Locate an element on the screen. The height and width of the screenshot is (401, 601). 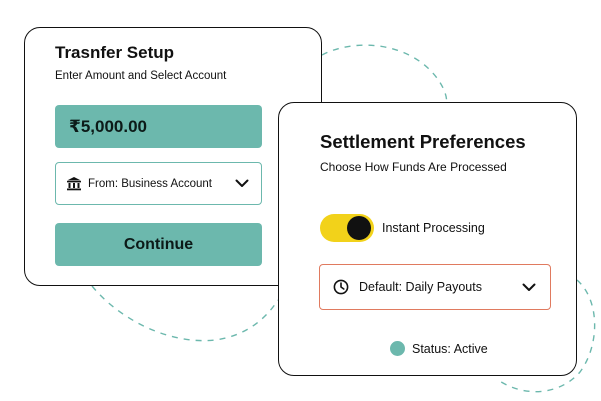
bank-icon is located at coordinates (74, 183).